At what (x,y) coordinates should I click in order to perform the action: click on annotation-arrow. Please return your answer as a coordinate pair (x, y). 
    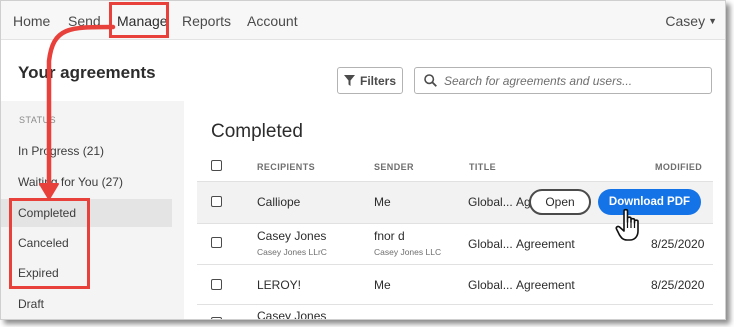
    Looking at the image, I should click on (77, 112).